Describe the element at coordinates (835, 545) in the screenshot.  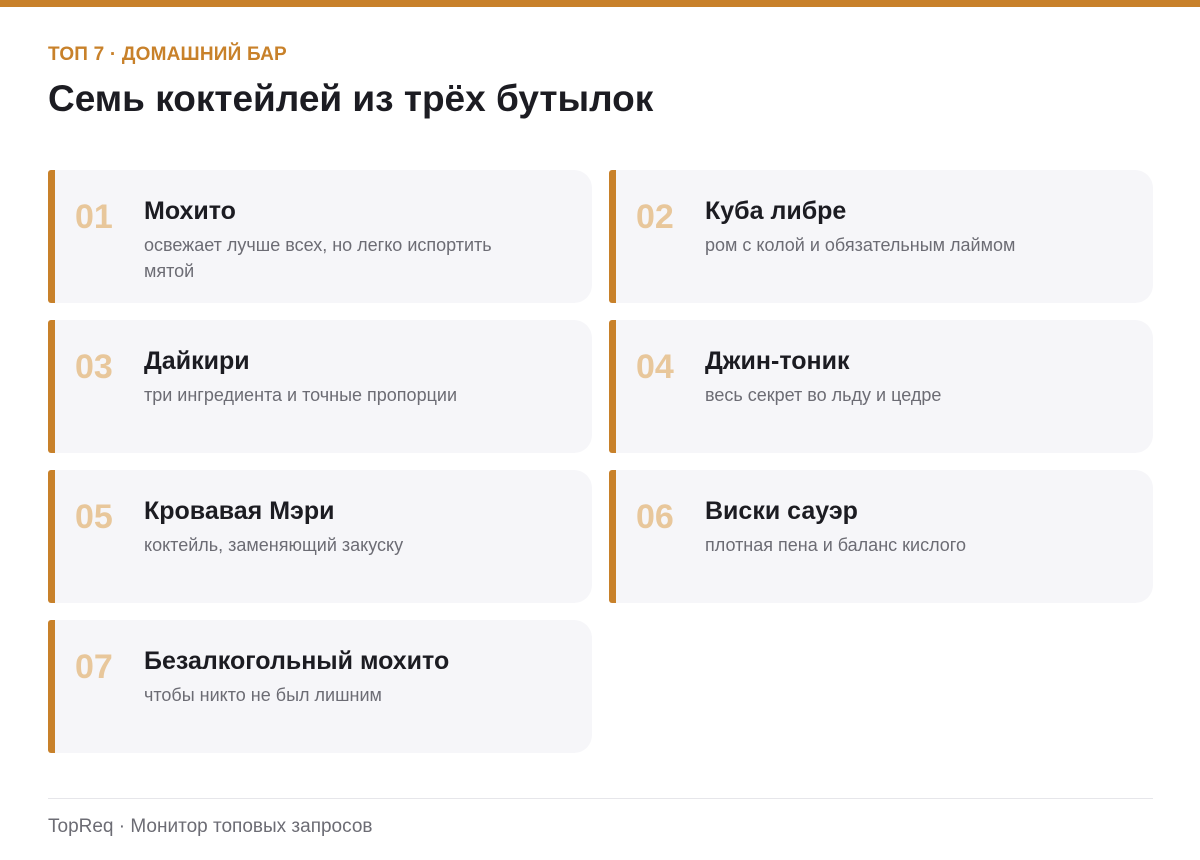
I see `item-description: плотная пена и баланс кислого` at that location.